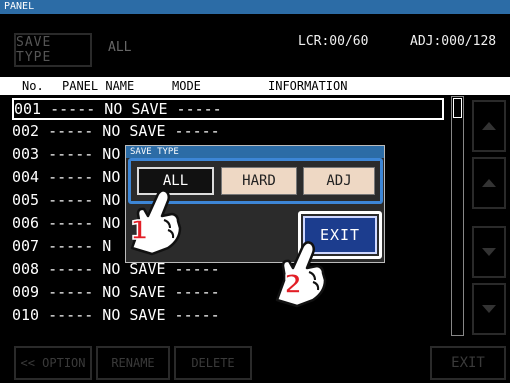 The height and width of the screenshot is (383, 510). What do you see at coordinates (339, 181) in the screenshot?
I see `option-adj-button: ADJ` at bounding box center [339, 181].